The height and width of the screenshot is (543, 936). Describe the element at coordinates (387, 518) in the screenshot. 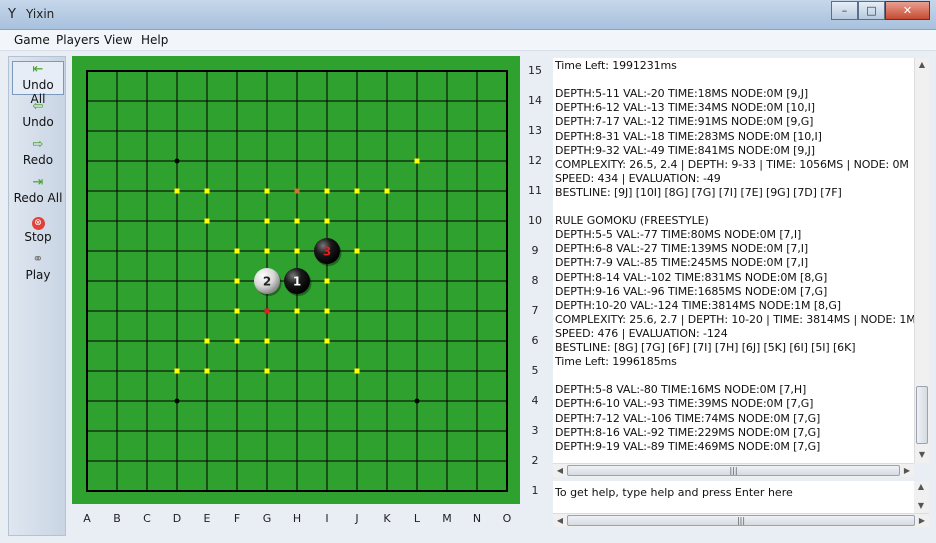

I see `column-label: K` at that location.